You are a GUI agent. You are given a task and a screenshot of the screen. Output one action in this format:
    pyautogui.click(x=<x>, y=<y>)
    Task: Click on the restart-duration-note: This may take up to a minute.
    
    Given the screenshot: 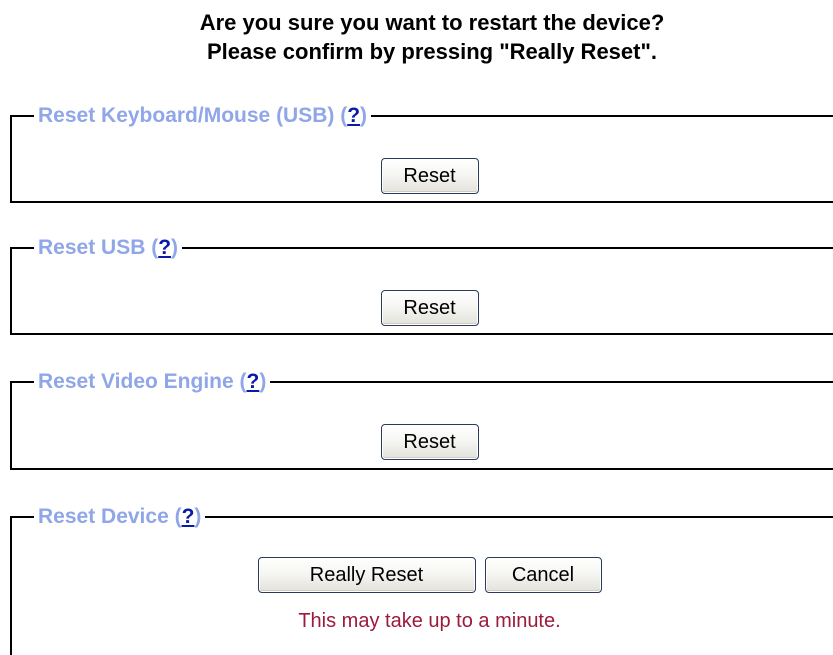 What is the action you would take?
    pyautogui.click(x=429, y=621)
    